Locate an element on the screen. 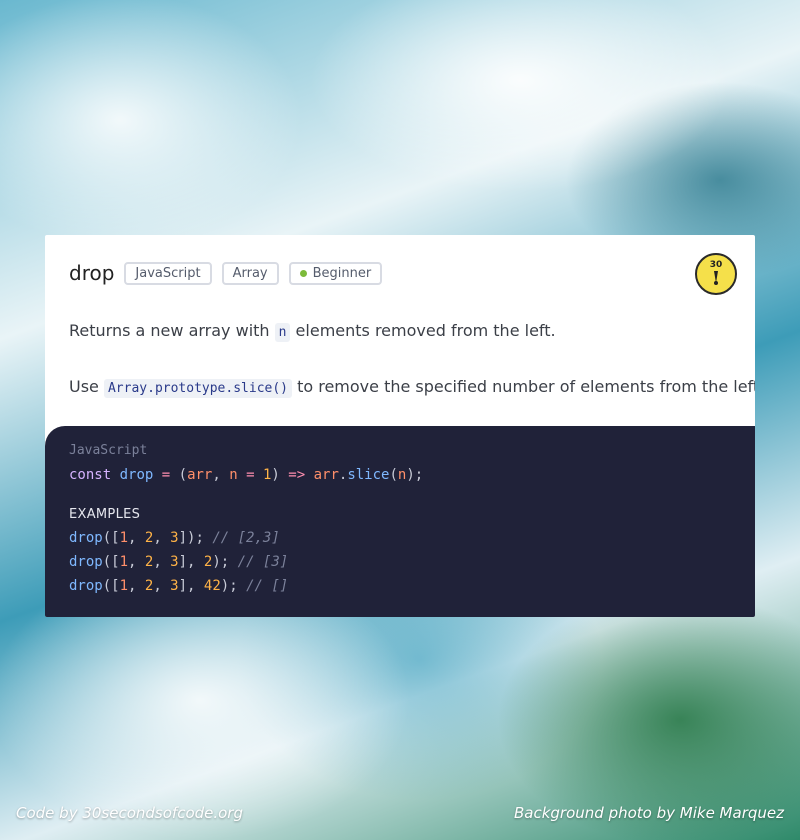 This screenshot has width=800, height=840. code-token: , is located at coordinates (216, 475).